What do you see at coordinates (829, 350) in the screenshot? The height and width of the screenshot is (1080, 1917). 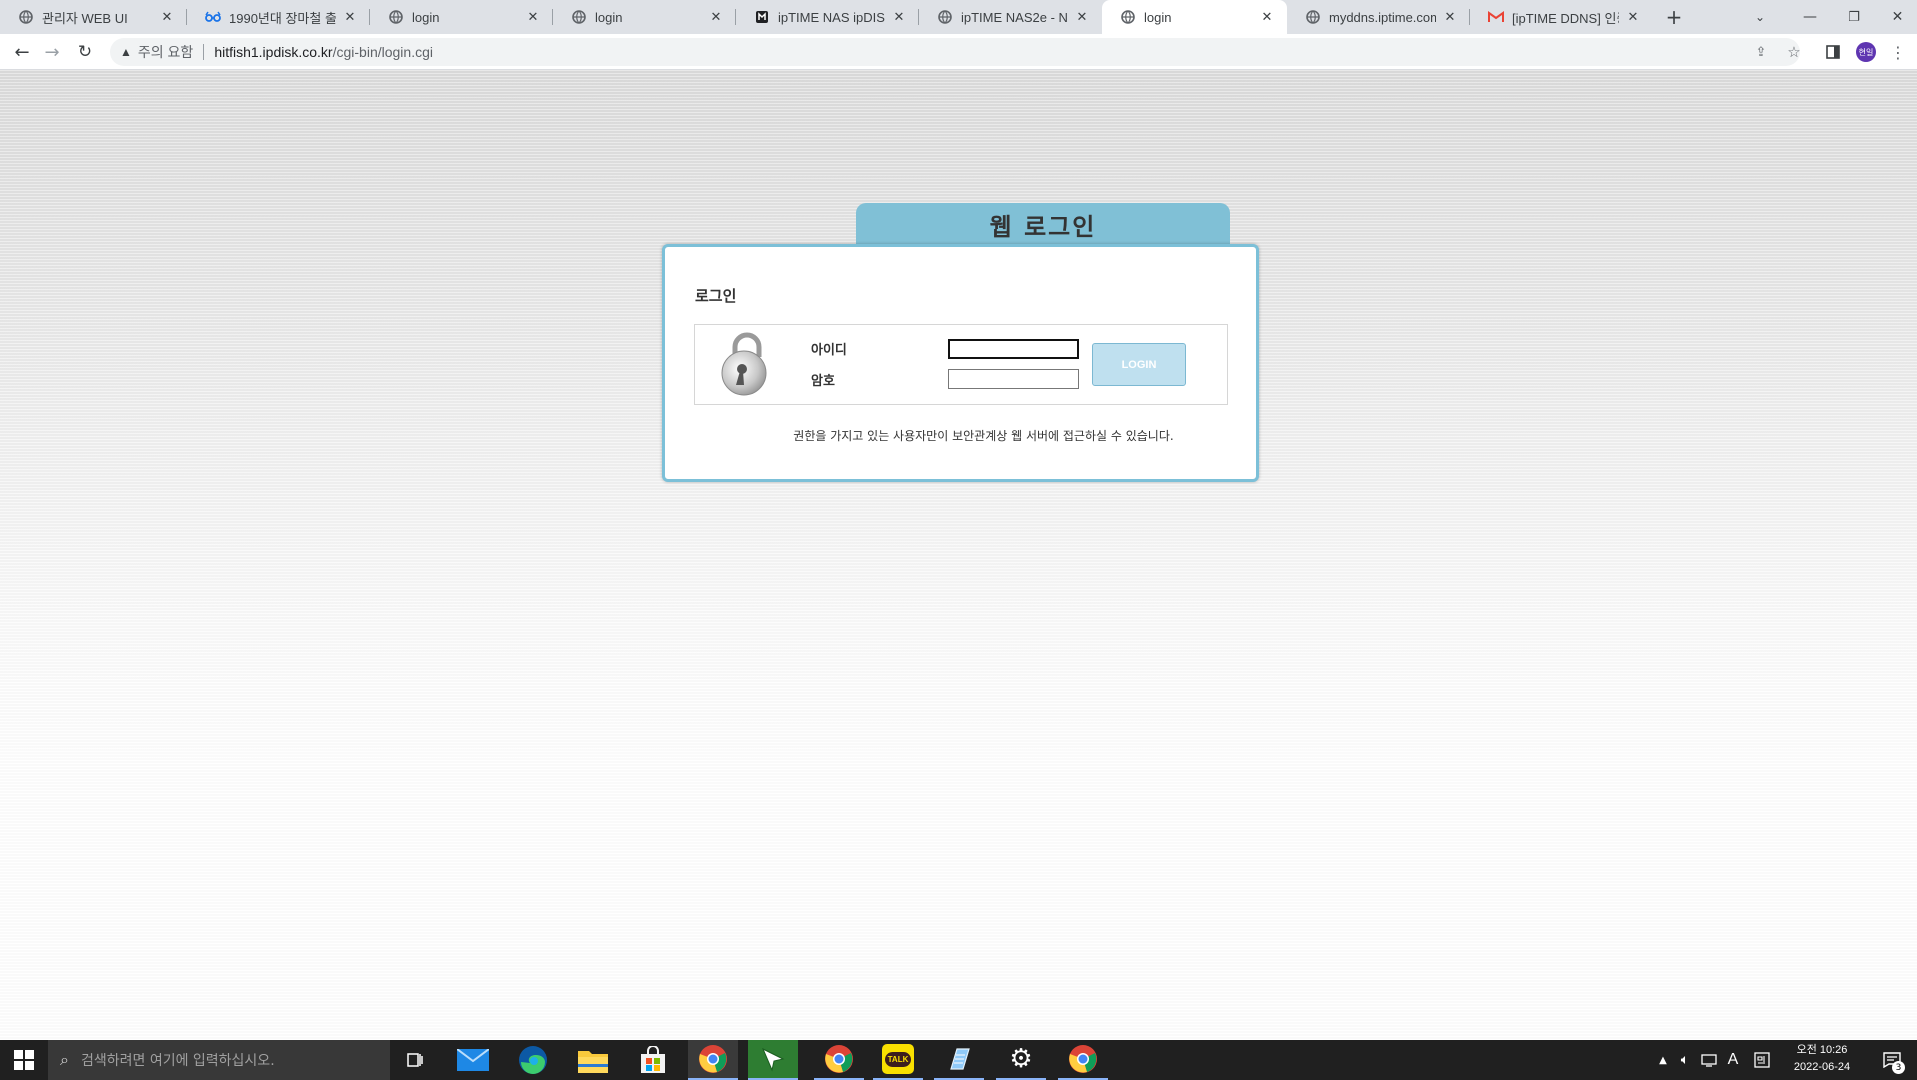 I see `id-label: 아이디` at bounding box center [829, 350].